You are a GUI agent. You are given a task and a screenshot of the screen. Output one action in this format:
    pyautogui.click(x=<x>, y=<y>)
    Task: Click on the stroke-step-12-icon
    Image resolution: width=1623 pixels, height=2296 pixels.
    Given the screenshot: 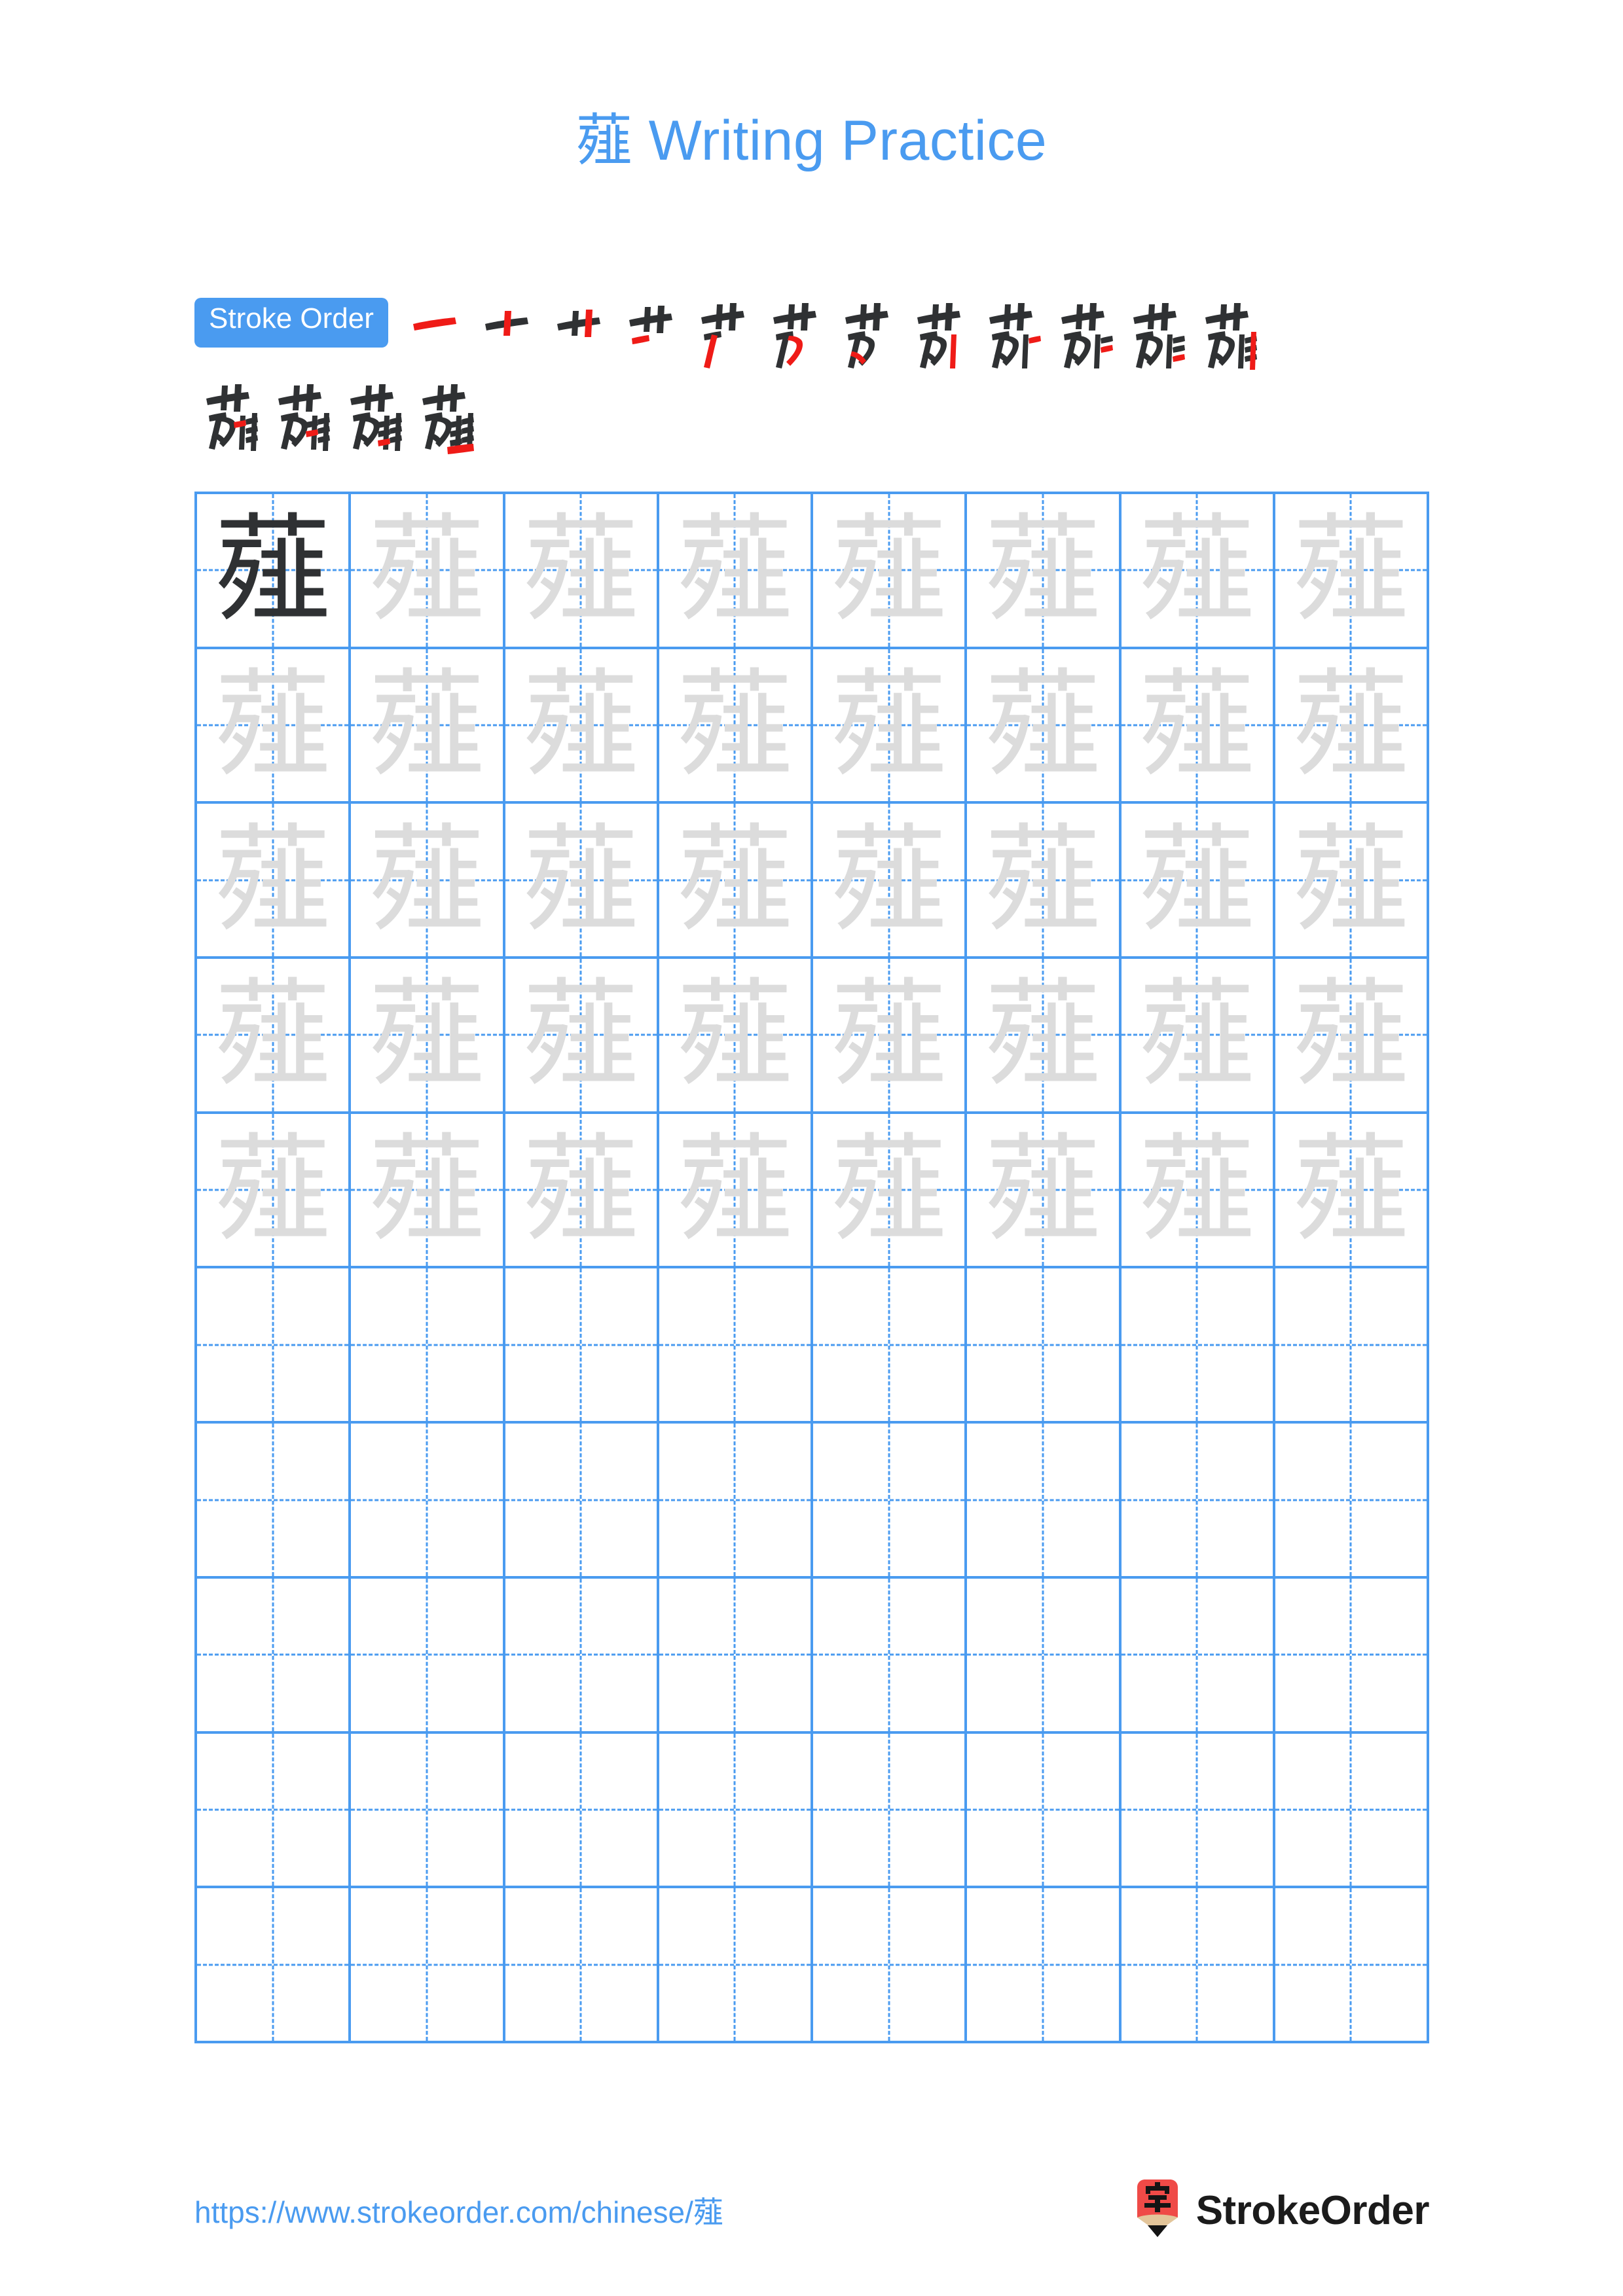 What is the action you would take?
    pyautogui.click(x=1231, y=336)
    